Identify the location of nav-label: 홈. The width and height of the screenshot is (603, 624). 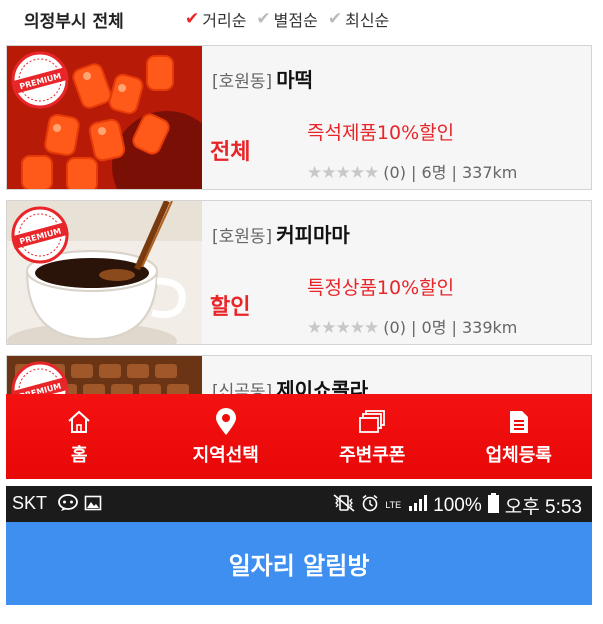
(79, 455).